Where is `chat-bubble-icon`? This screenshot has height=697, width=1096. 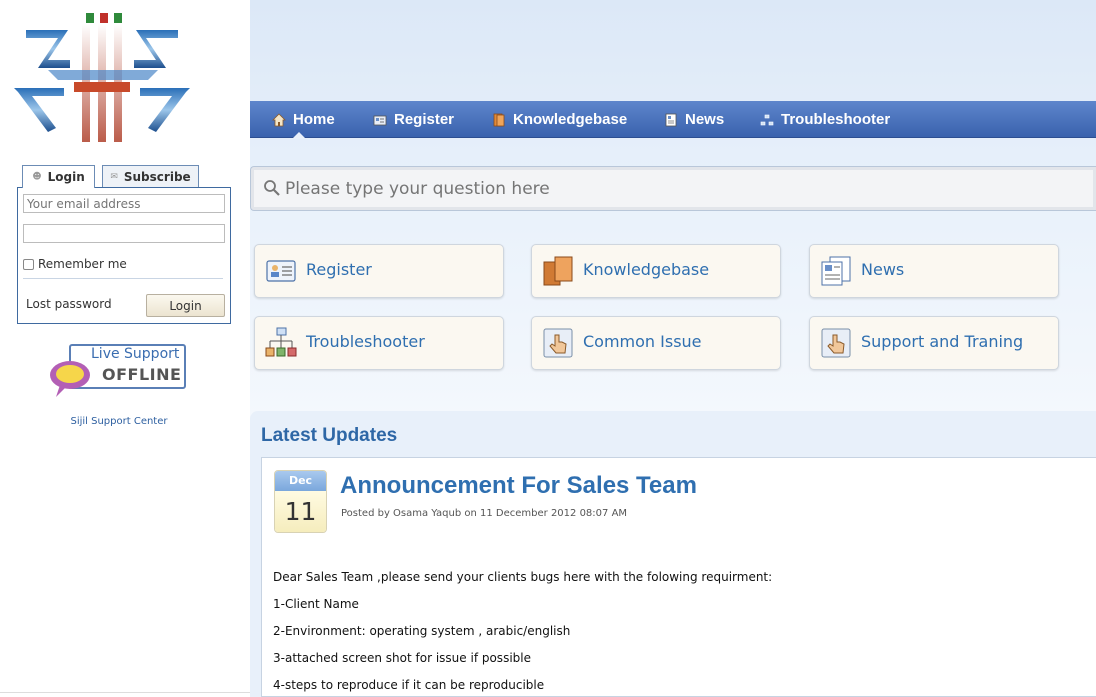
chat-bubble-icon is located at coordinates (70, 379).